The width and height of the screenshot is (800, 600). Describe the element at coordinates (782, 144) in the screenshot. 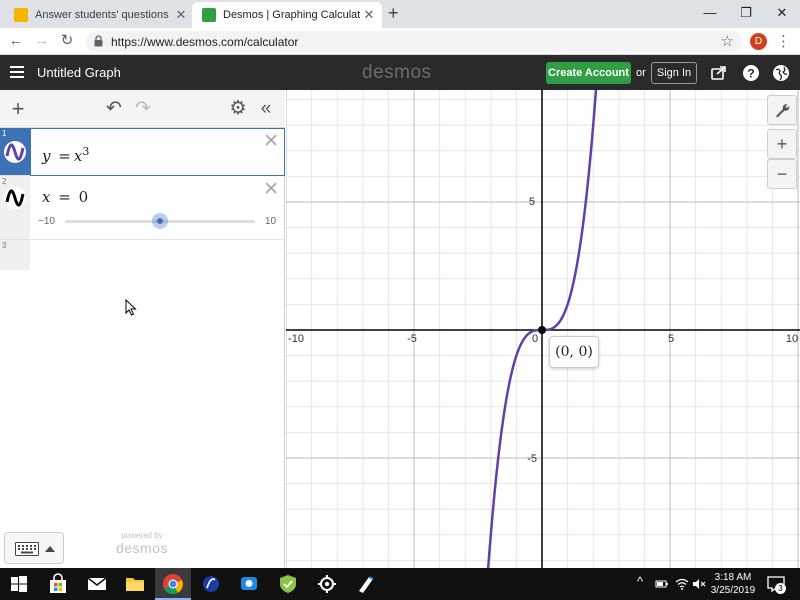

I see `zoom-in-button: +` at that location.